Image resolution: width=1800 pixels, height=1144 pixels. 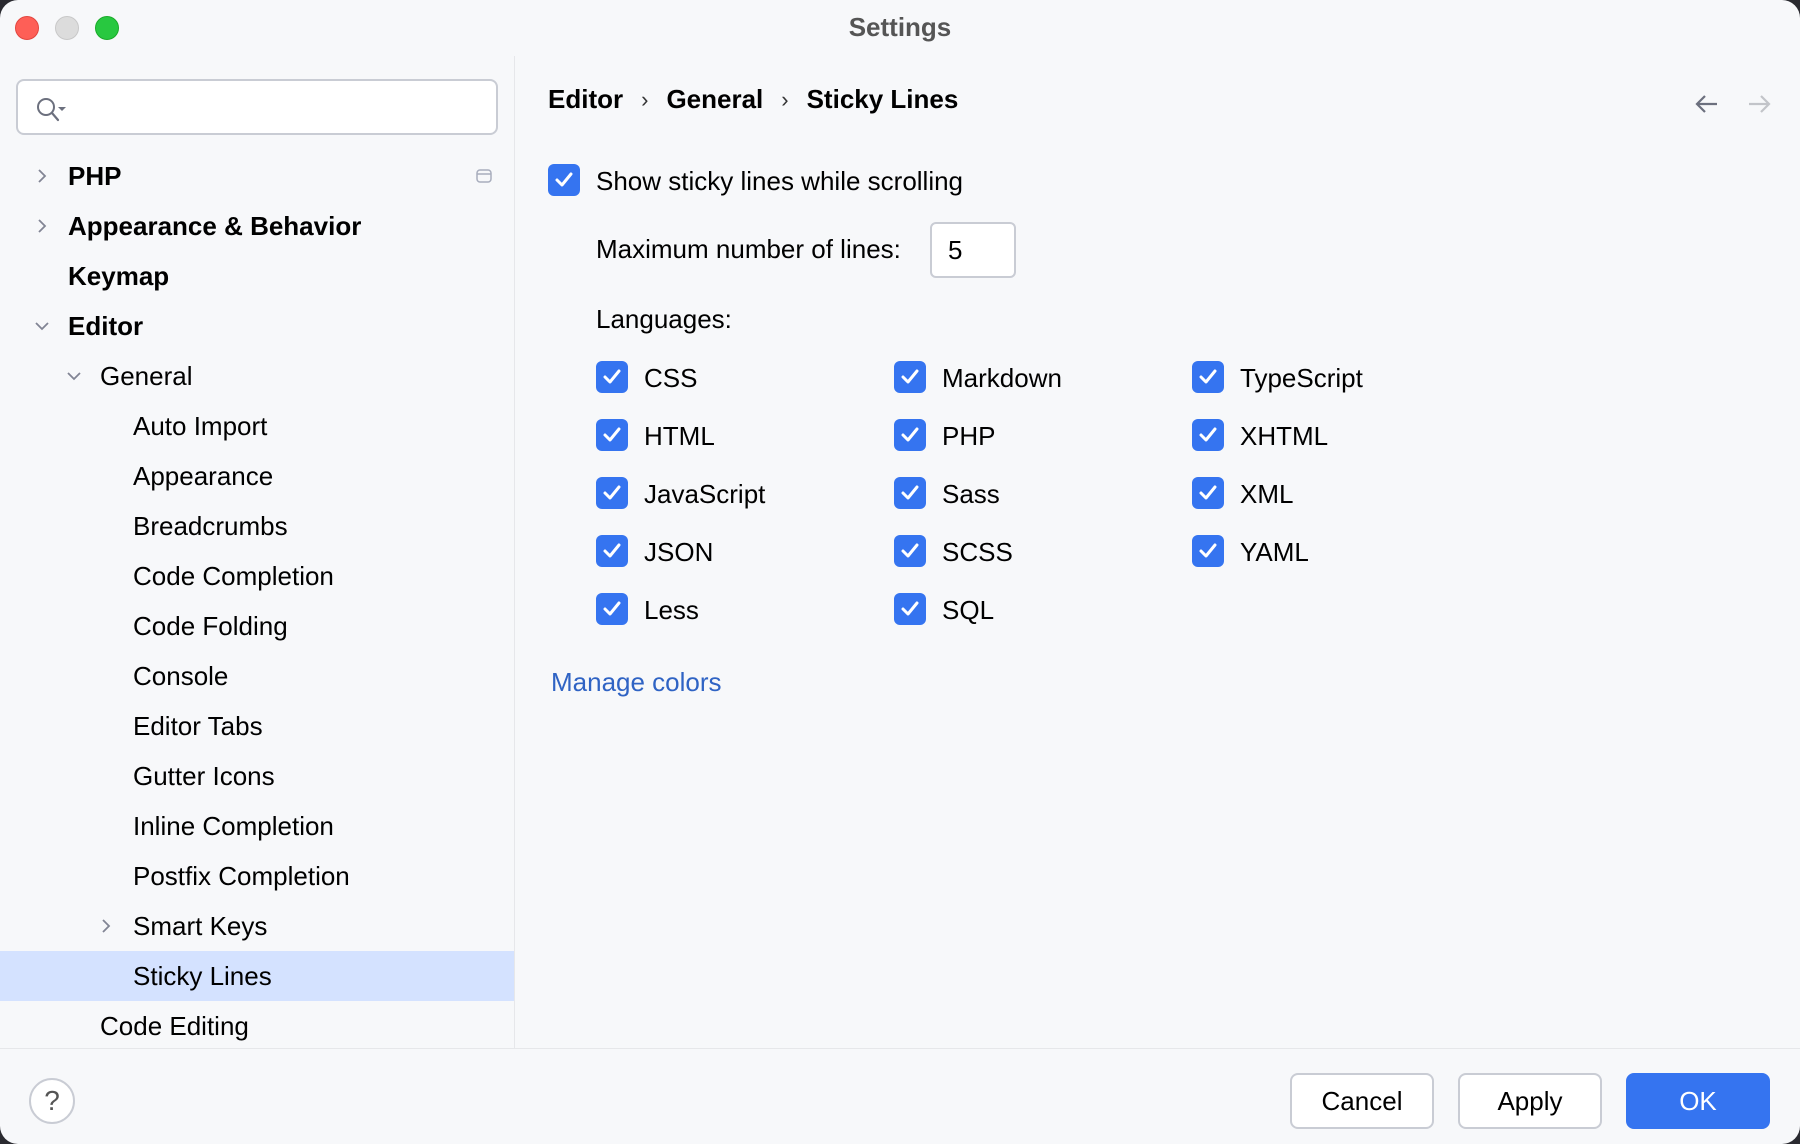 What do you see at coordinates (1301, 378) in the screenshot?
I see `language-label: TypeScript` at bounding box center [1301, 378].